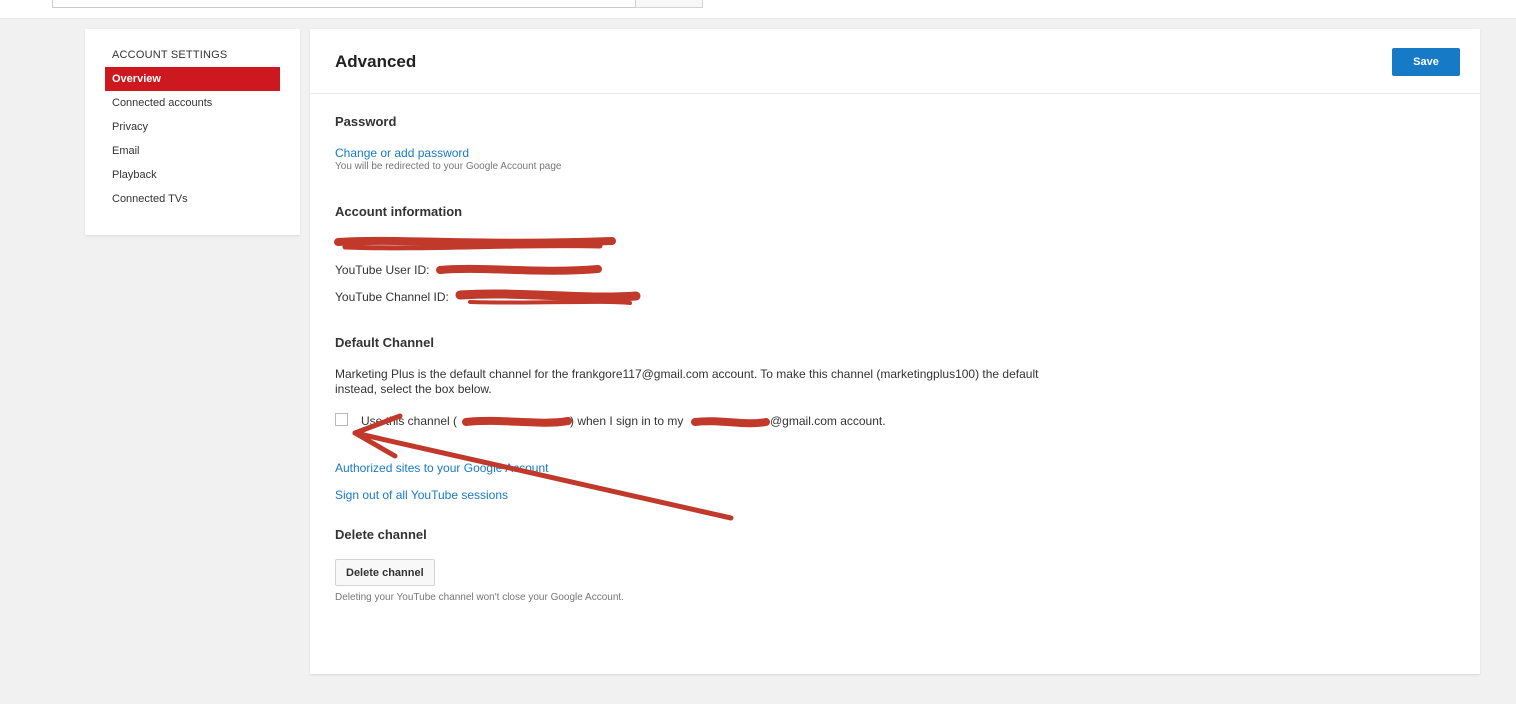  Describe the element at coordinates (192, 151) in the screenshot. I see `sidebar-item-email: Email` at that location.